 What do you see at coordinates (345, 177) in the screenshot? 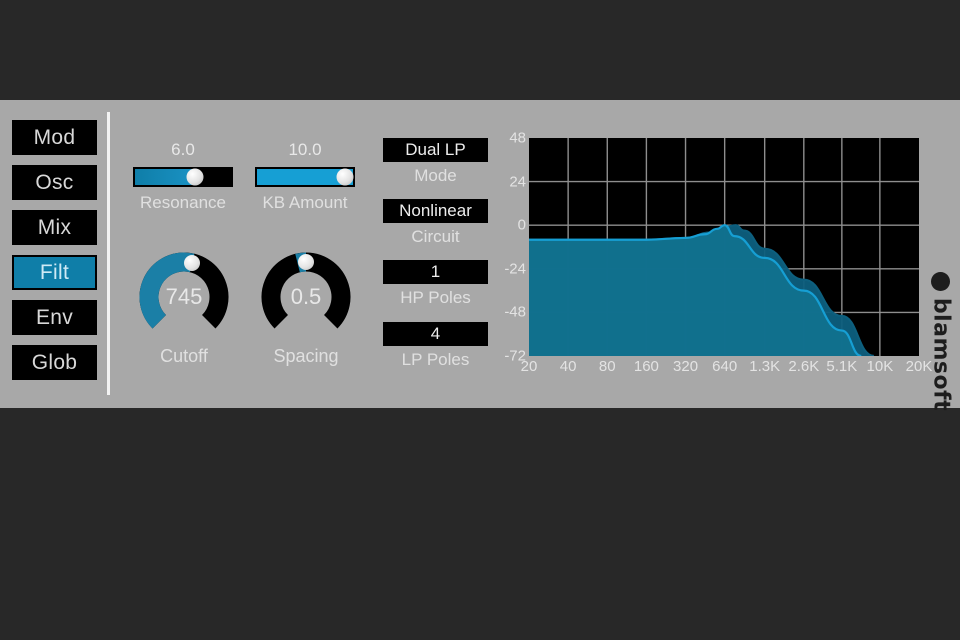
I see `kb-amount-handle` at bounding box center [345, 177].